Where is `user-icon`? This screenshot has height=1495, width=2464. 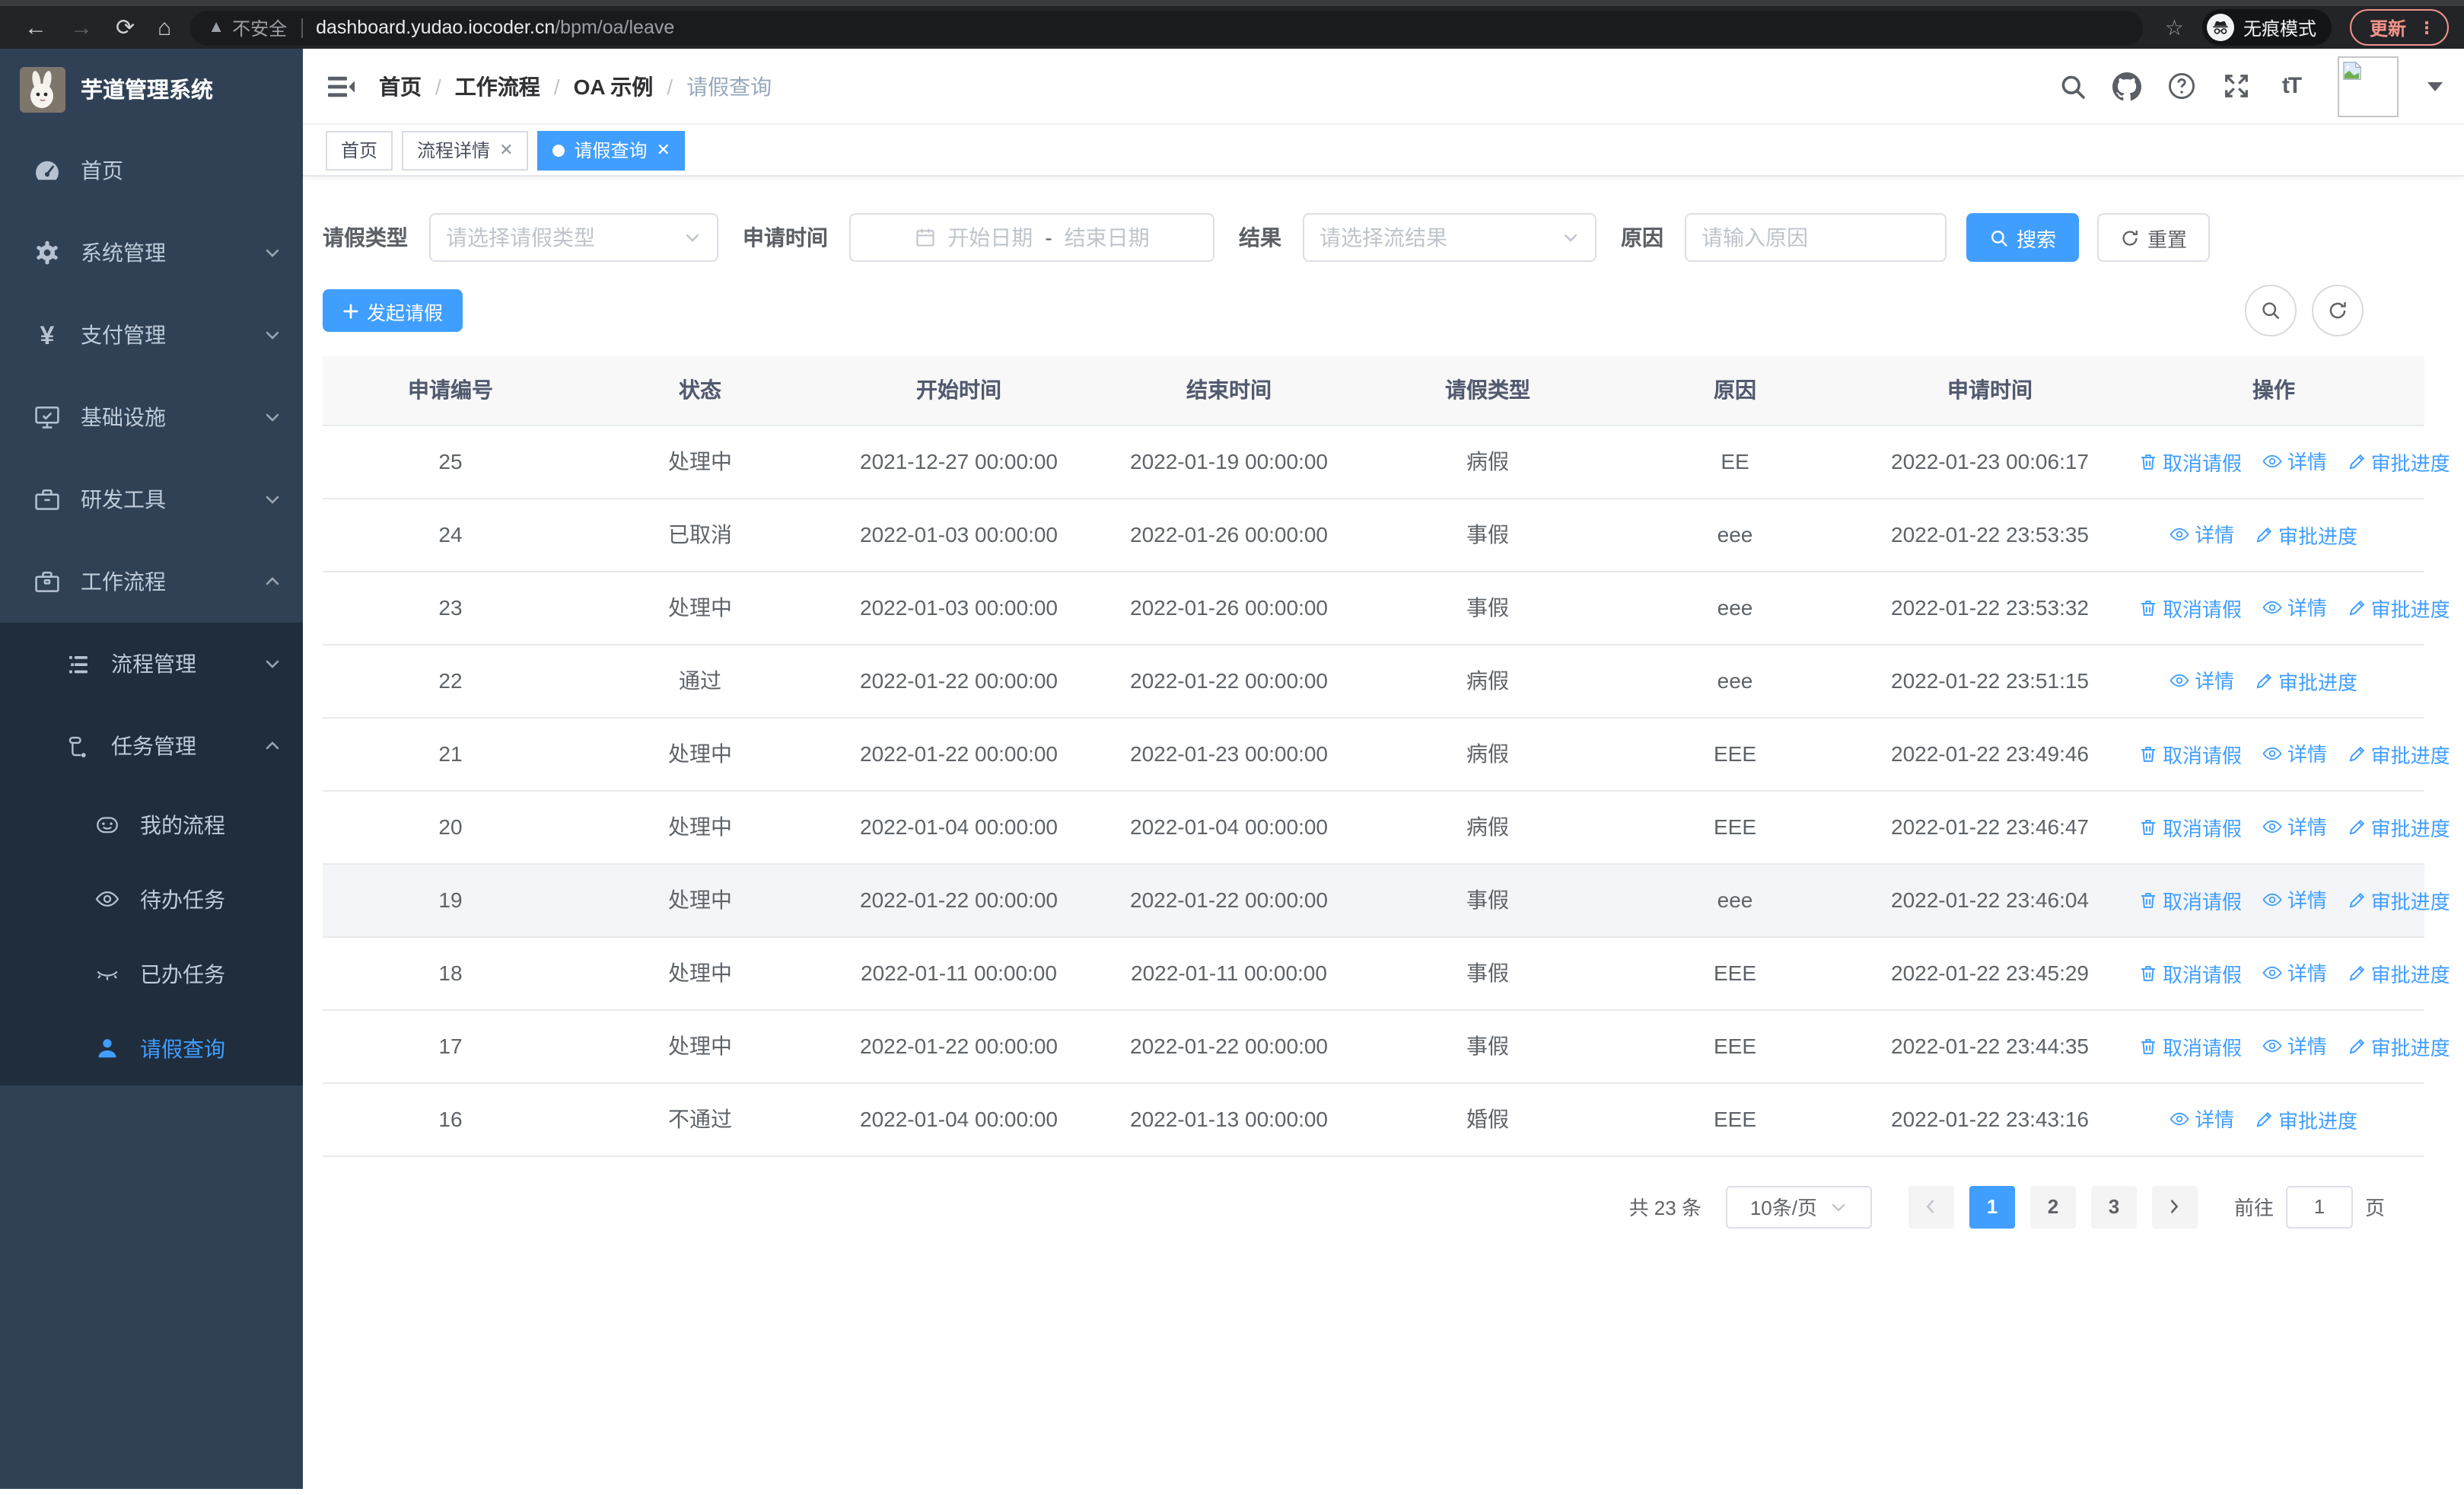 user-icon is located at coordinates (106, 1048).